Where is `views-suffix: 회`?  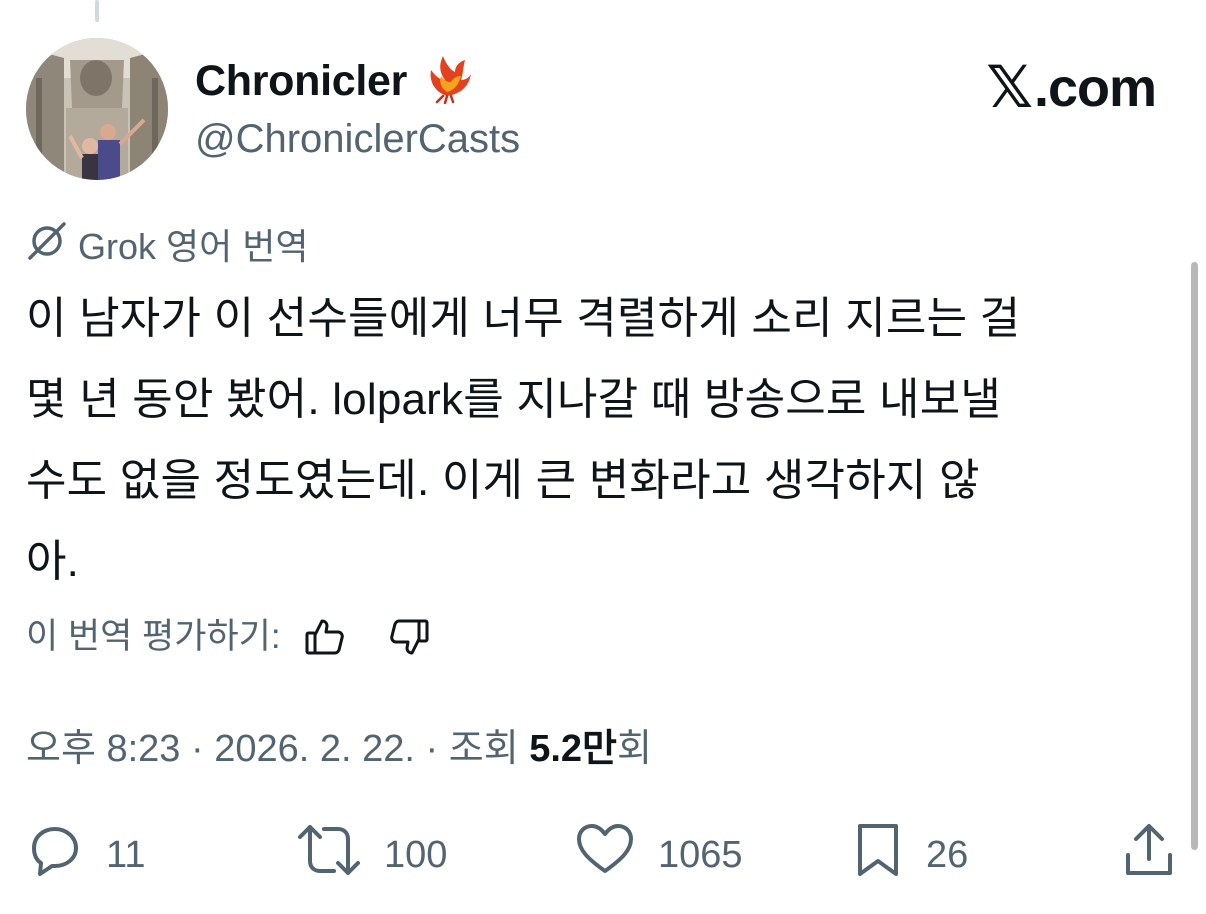 views-suffix: 회 is located at coordinates (634, 749).